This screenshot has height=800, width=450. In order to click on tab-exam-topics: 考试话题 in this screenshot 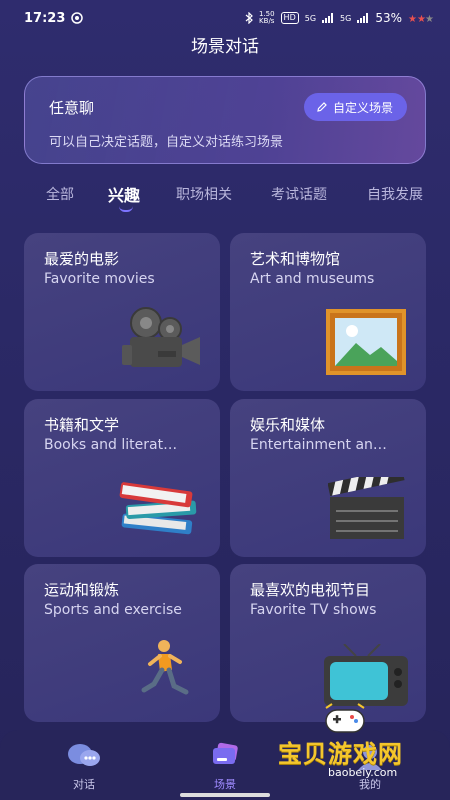, I will do `click(299, 194)`.